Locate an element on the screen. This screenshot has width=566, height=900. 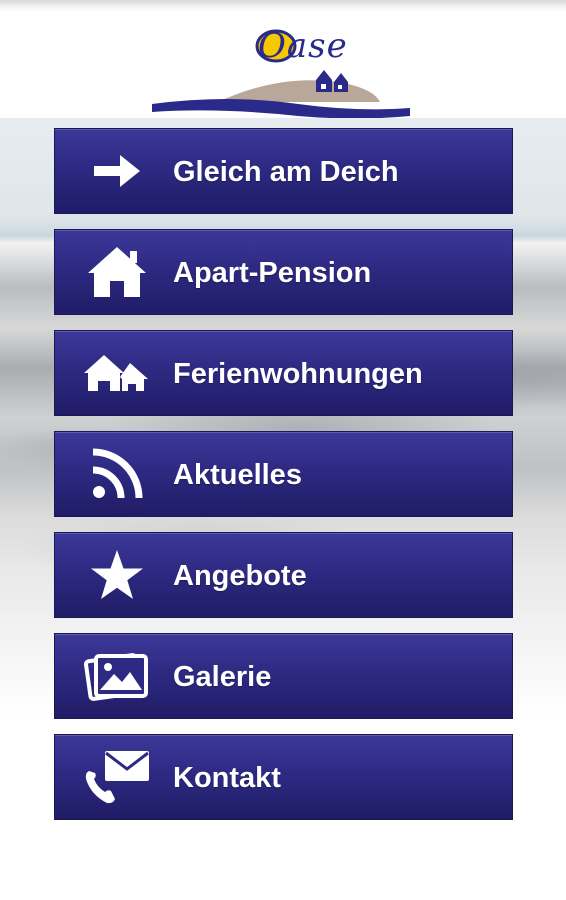
phone-mail-icon is located at coordinates (117, 777).